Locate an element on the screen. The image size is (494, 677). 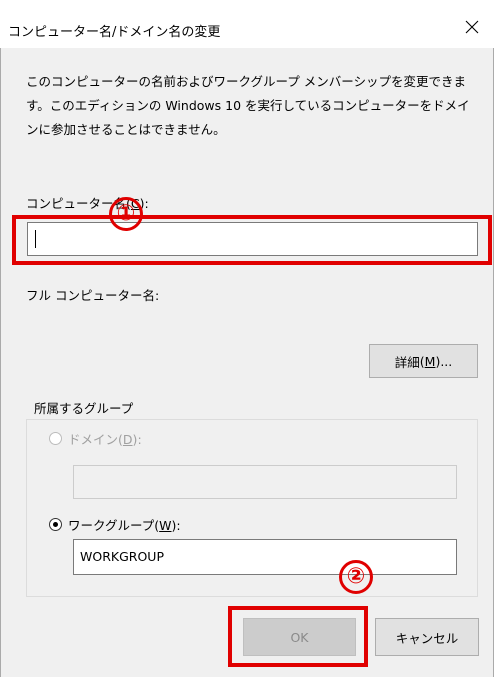
domain-radio: ドメイン(D): is located at coordinates (95, 438).